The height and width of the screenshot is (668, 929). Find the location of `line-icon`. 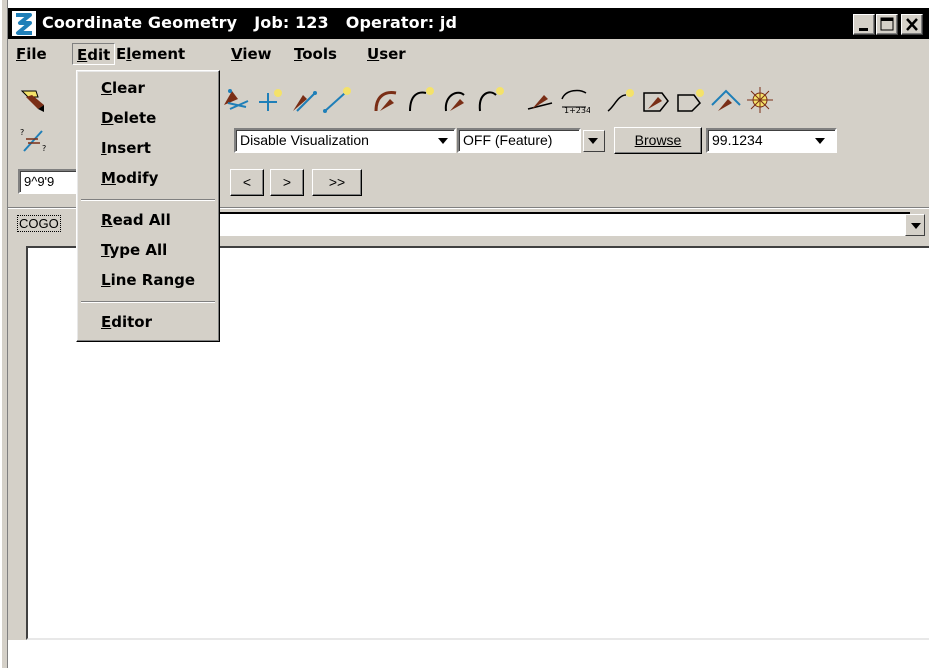

line-icon is located at coordinates (337, 100).